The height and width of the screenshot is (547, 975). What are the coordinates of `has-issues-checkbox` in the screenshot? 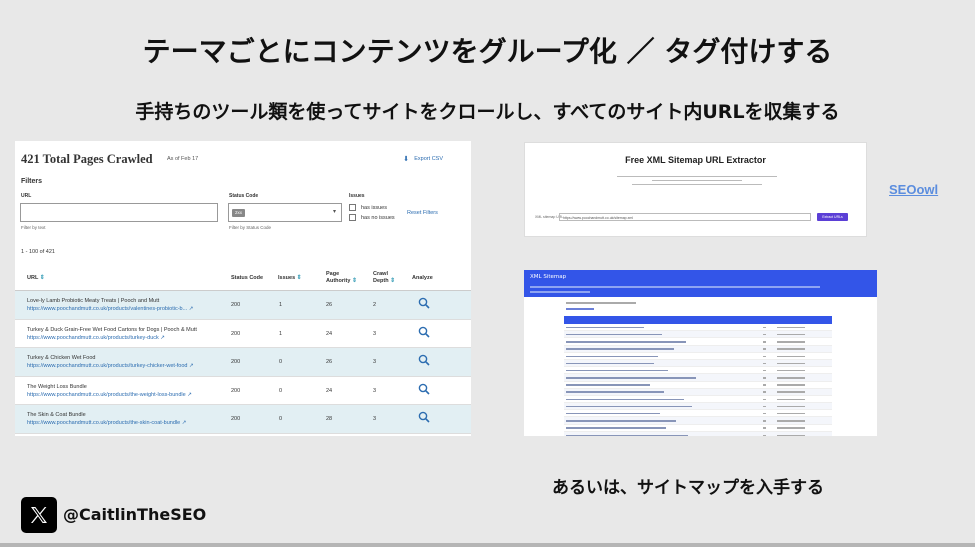 It's located at (352, 207).